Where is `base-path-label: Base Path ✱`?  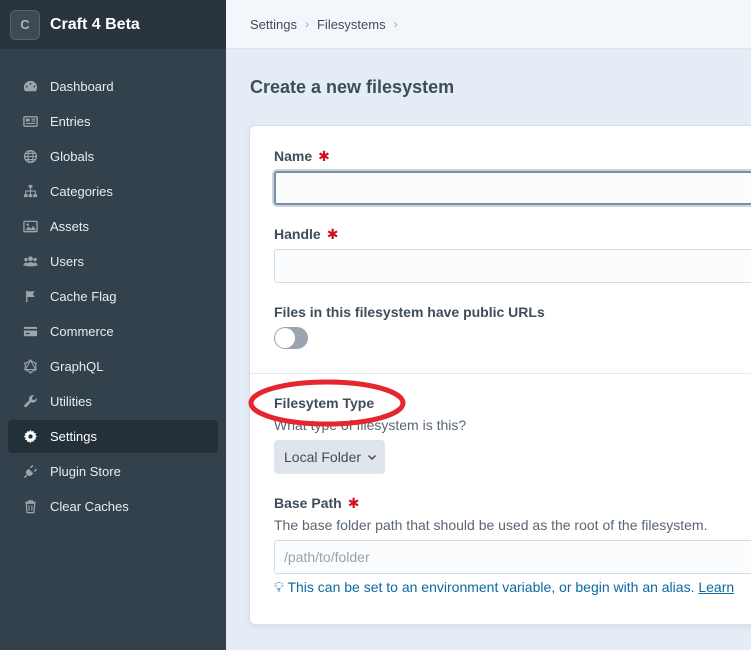
base-path-label: Base Path ✱ is located at coordinates (316, 503).